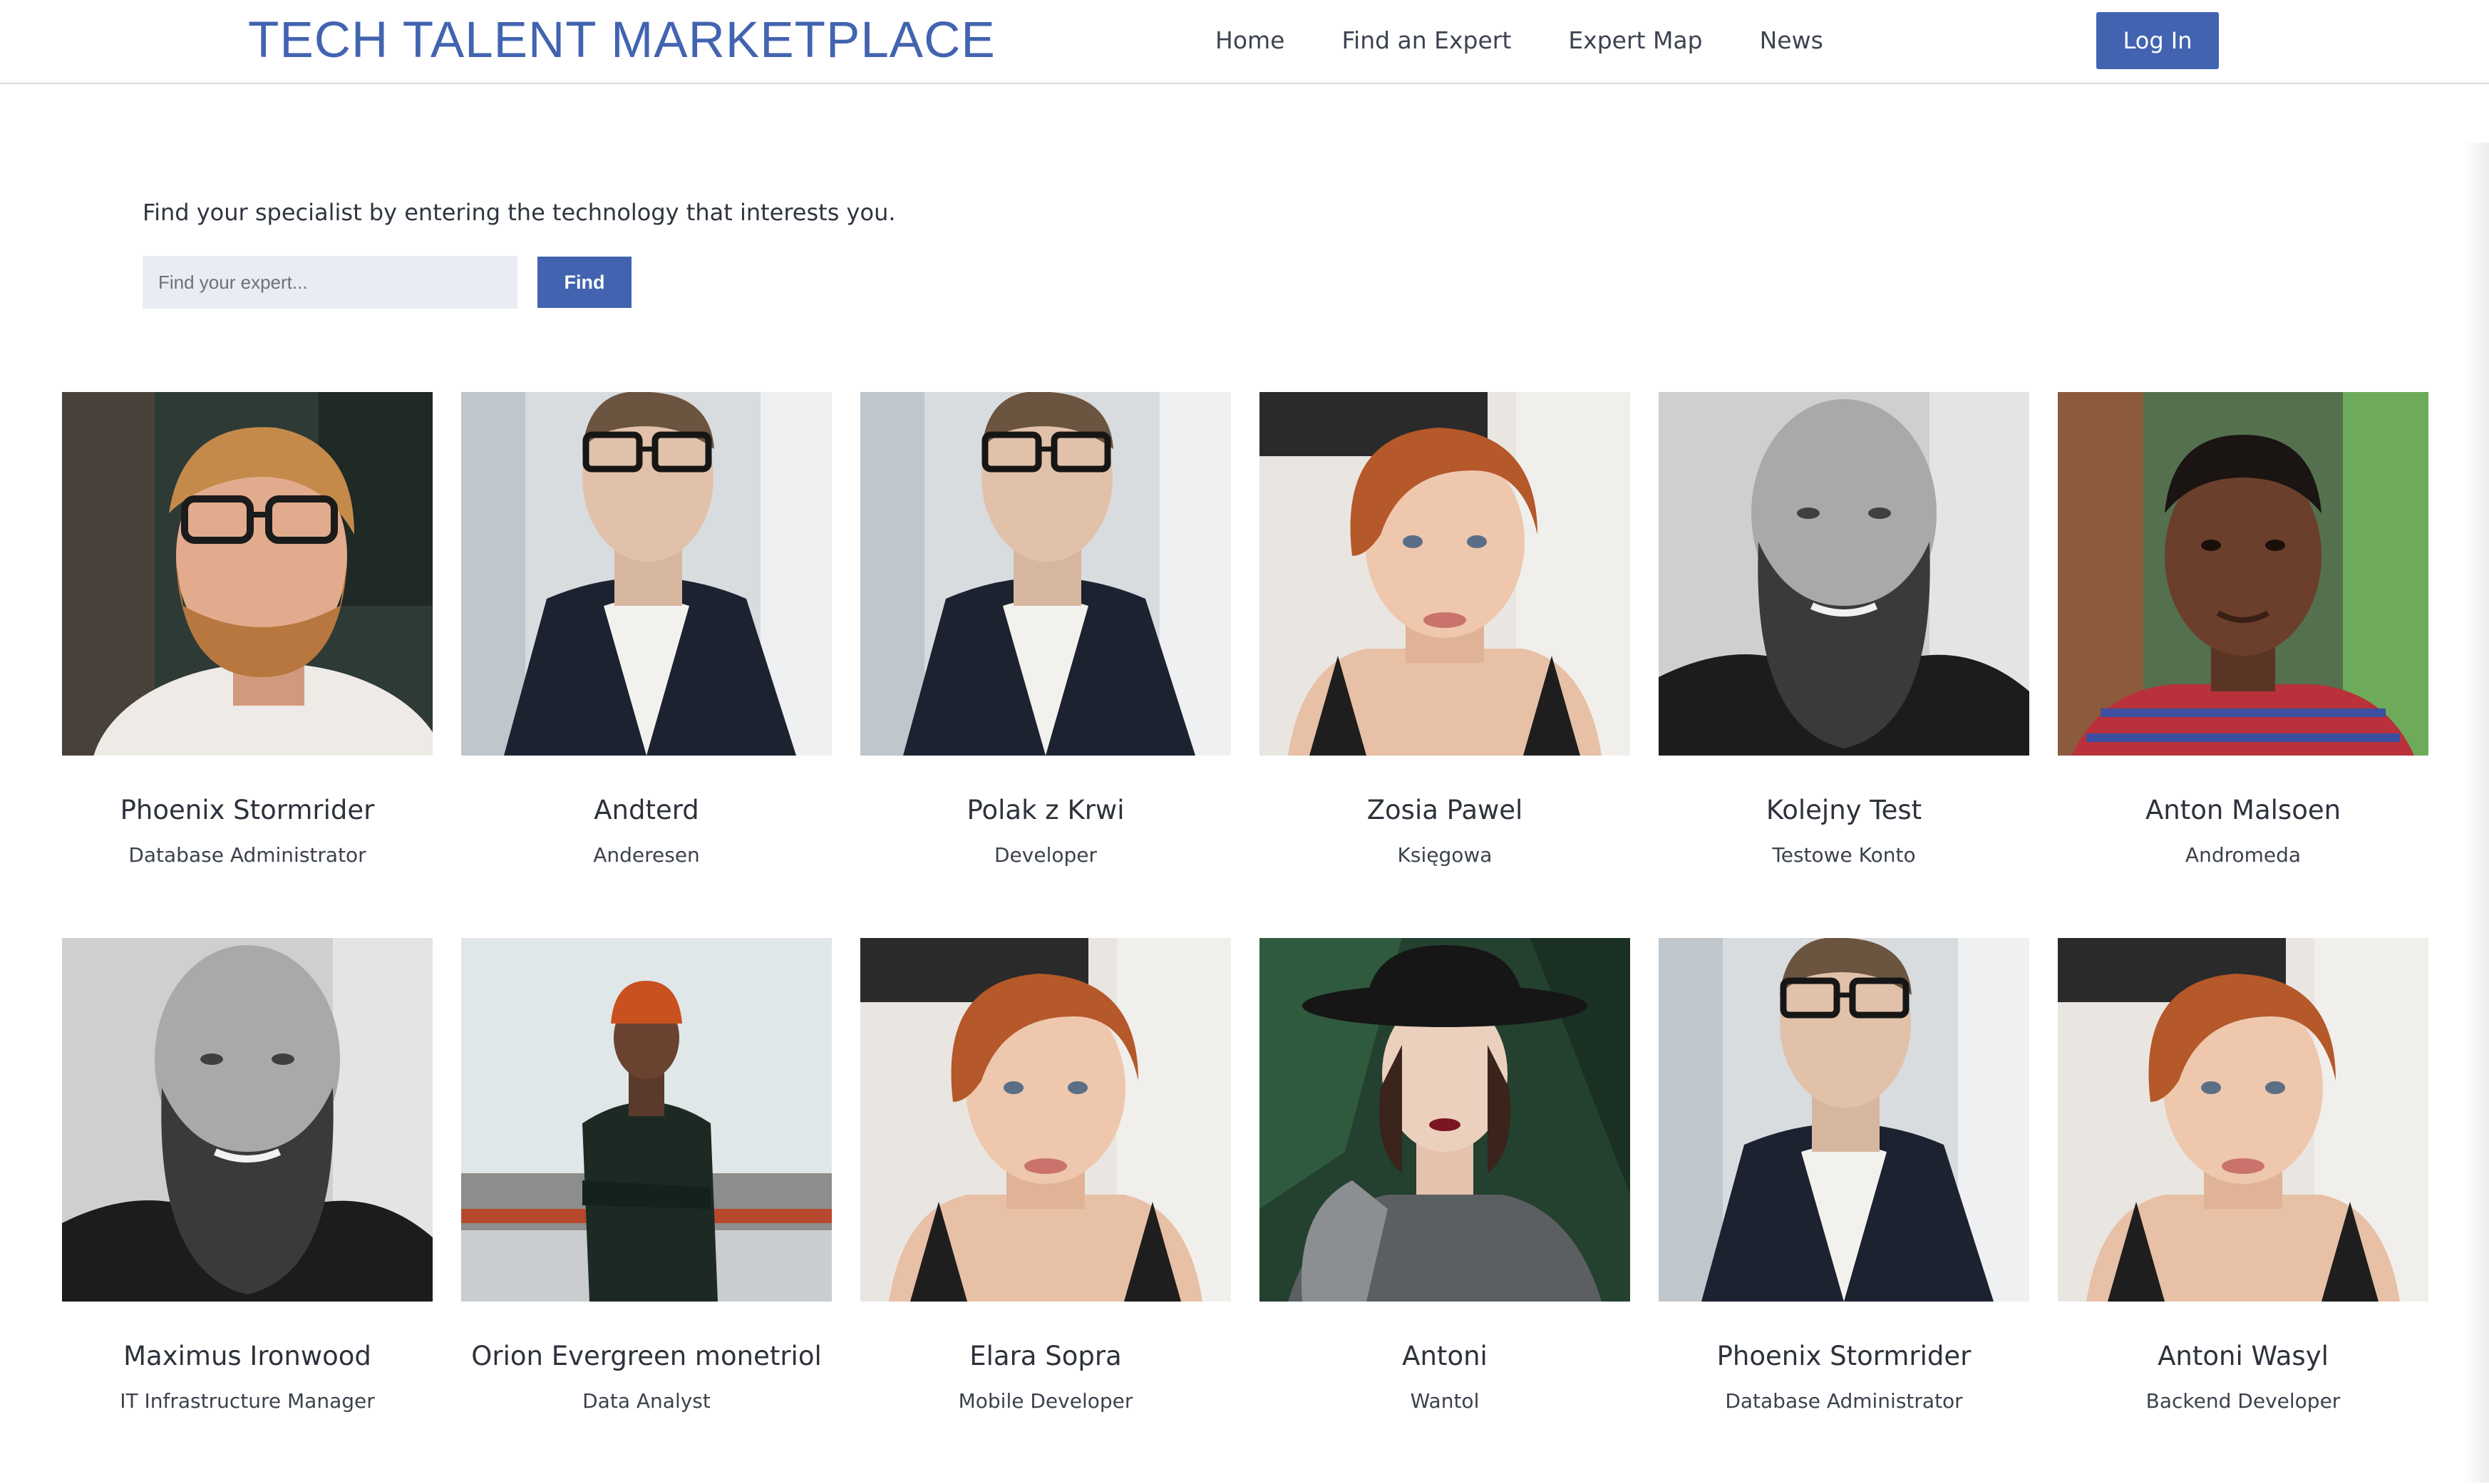  Describe the element at coordinates (1046, 1401) in the screenshot. I see `expert-role: Mobile Developer` at that location.